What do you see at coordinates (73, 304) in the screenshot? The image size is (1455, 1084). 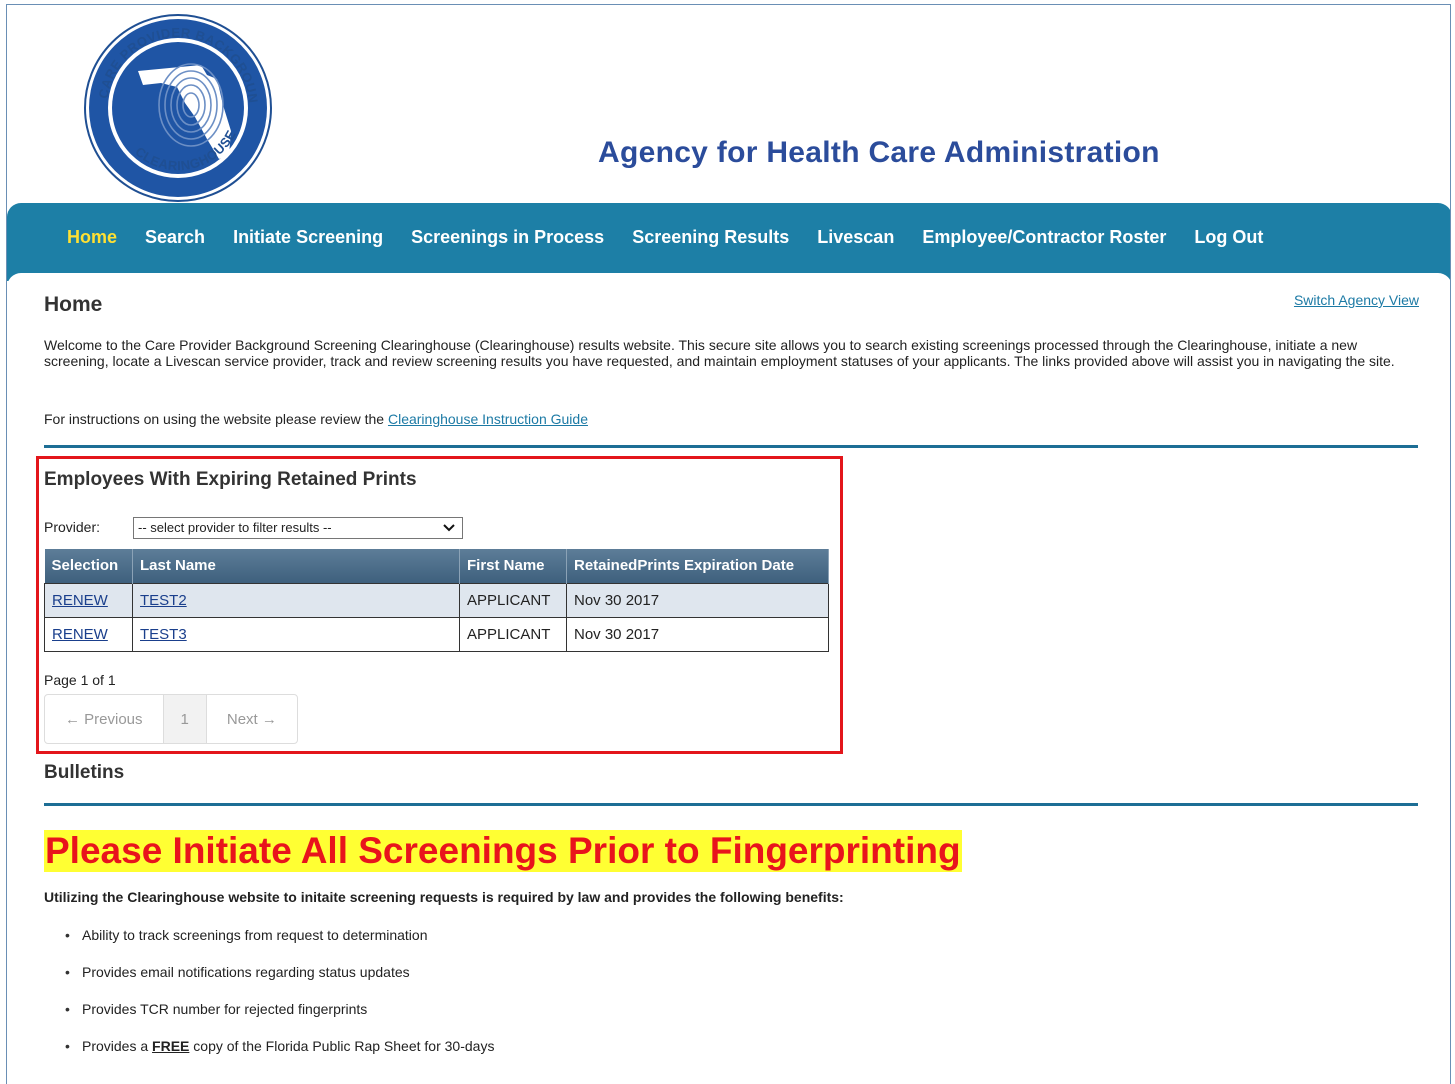 I see `page-title: Home` at bounding box center [73, 304].